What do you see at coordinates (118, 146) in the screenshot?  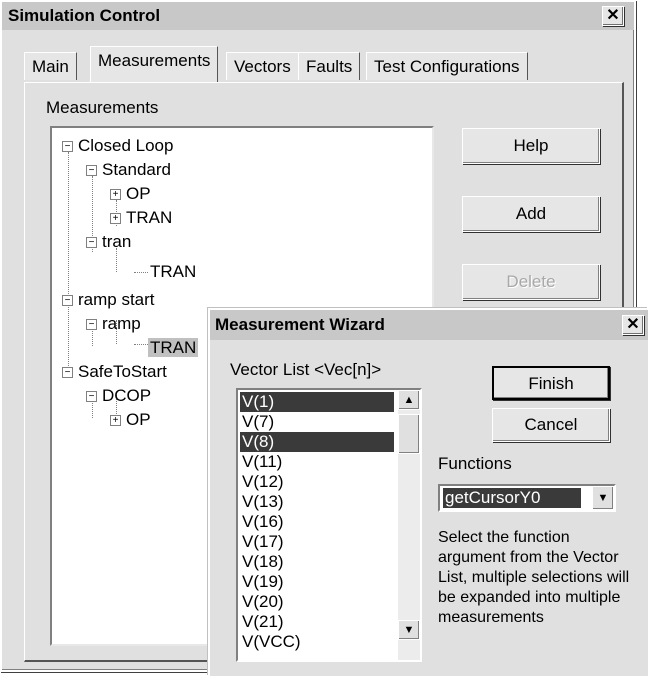 I see `tree-node: − Closed Loop` at bounding box center [118, 146].